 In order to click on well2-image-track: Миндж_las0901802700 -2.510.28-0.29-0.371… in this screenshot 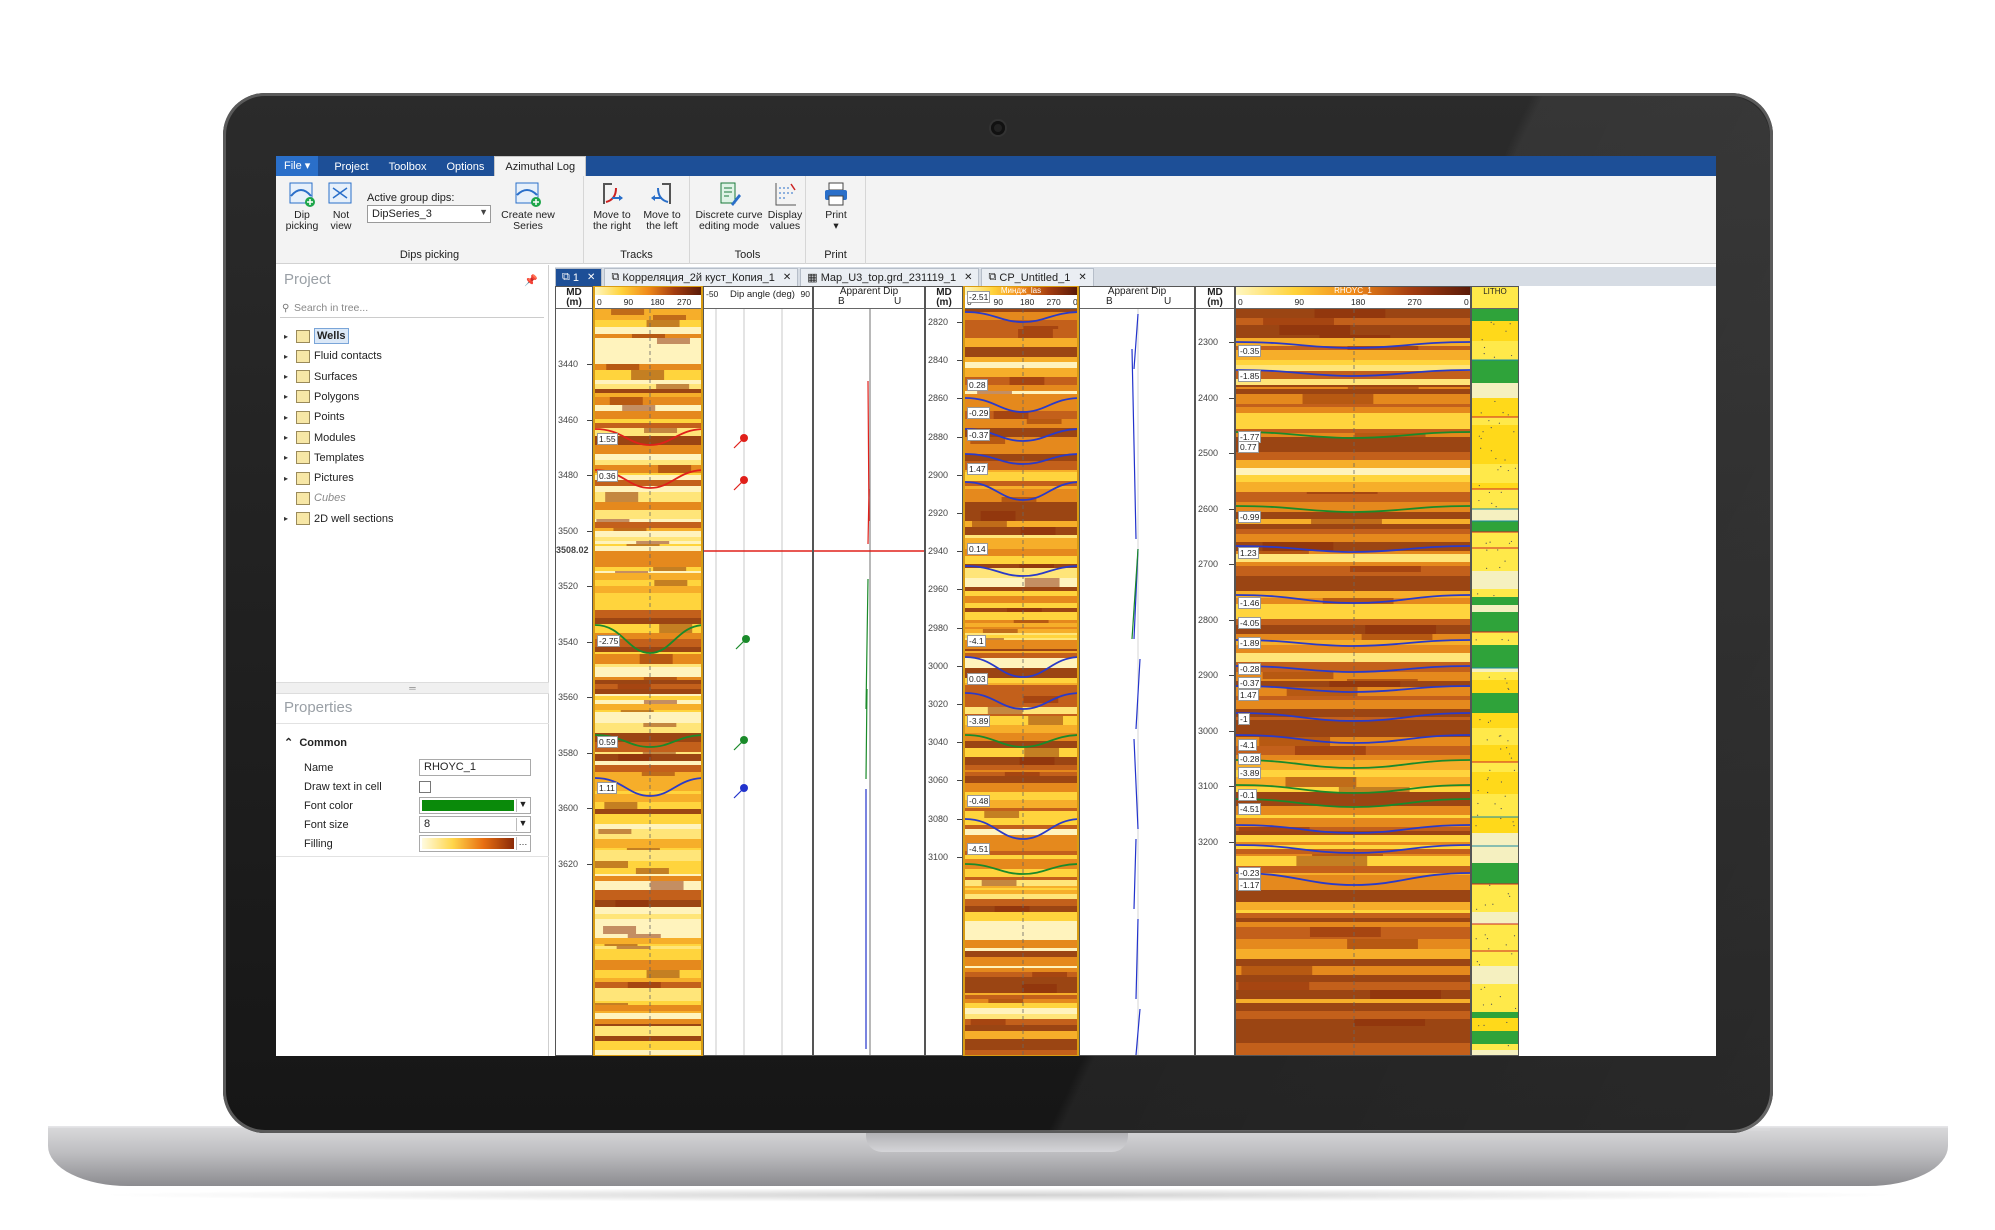, I will do `click(1021, 671)`.